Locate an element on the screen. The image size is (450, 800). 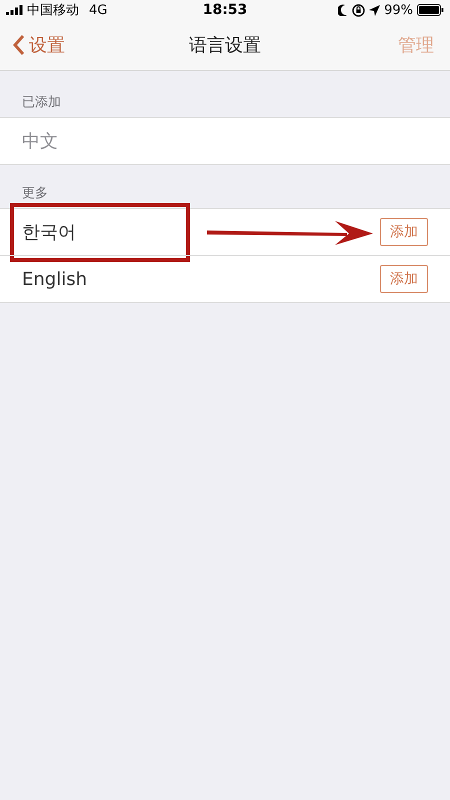
back-chevron-icon is located at coordinates (18, 45).